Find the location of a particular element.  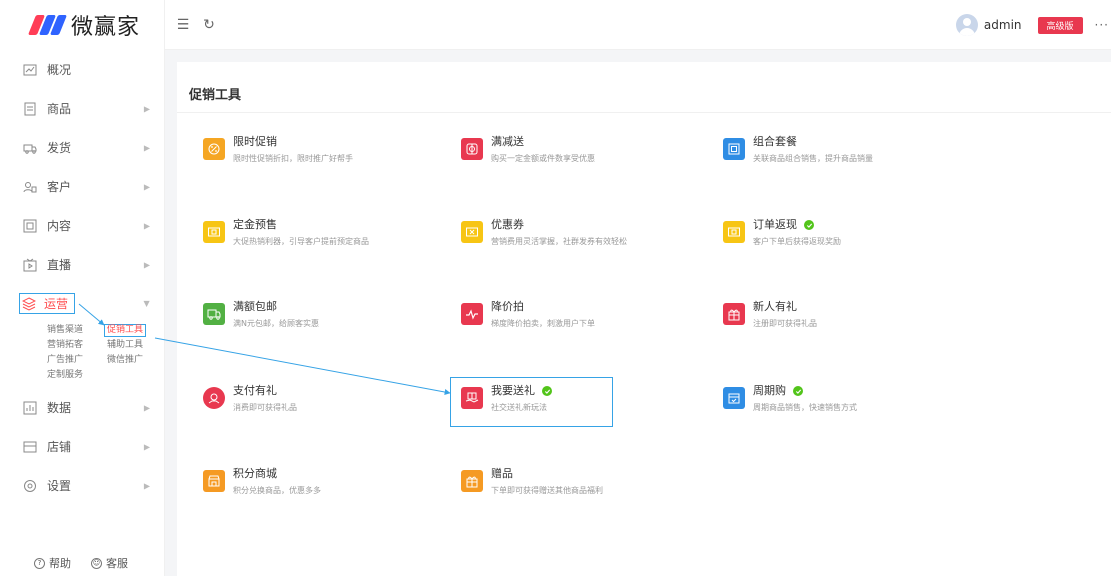

content-icon is located at coordinates (30, 226).